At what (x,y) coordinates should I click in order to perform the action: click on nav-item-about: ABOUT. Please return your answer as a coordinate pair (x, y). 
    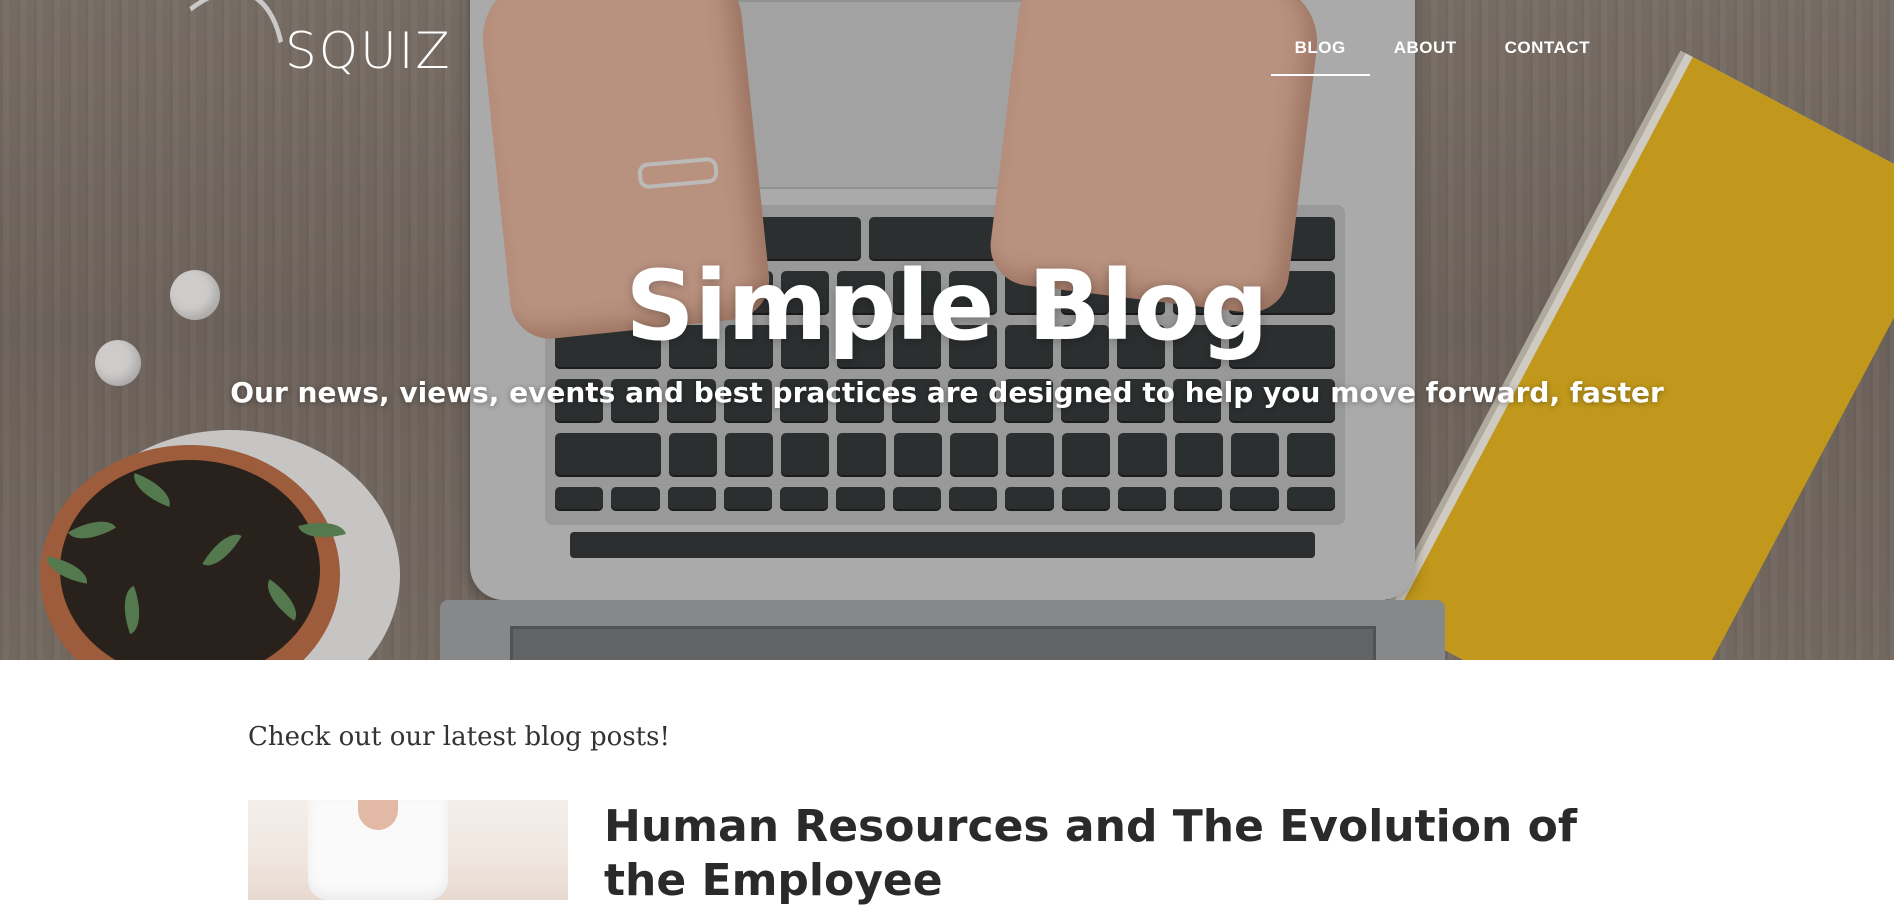
    Looking at the image, I should click on (1425, 57).